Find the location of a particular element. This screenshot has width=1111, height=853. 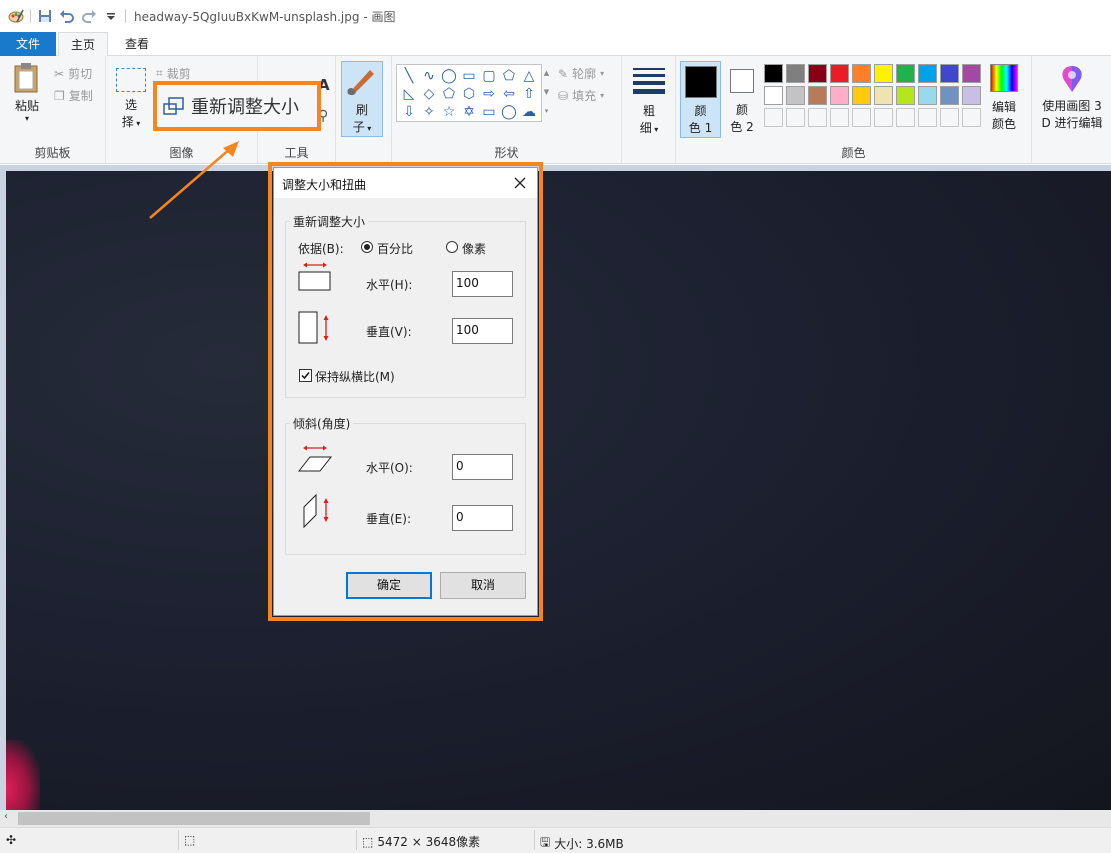

disk-icon: 🖫 is located at coordinates (545, 842).